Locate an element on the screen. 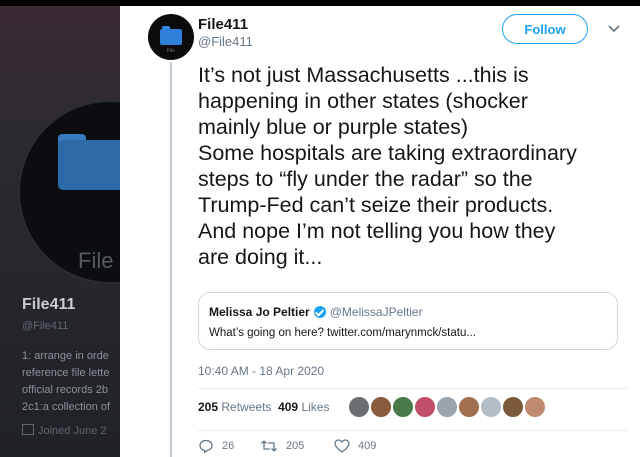 The width and height of the screenshot is (640, 457). reply-icon is located at coordinates (206, 446).